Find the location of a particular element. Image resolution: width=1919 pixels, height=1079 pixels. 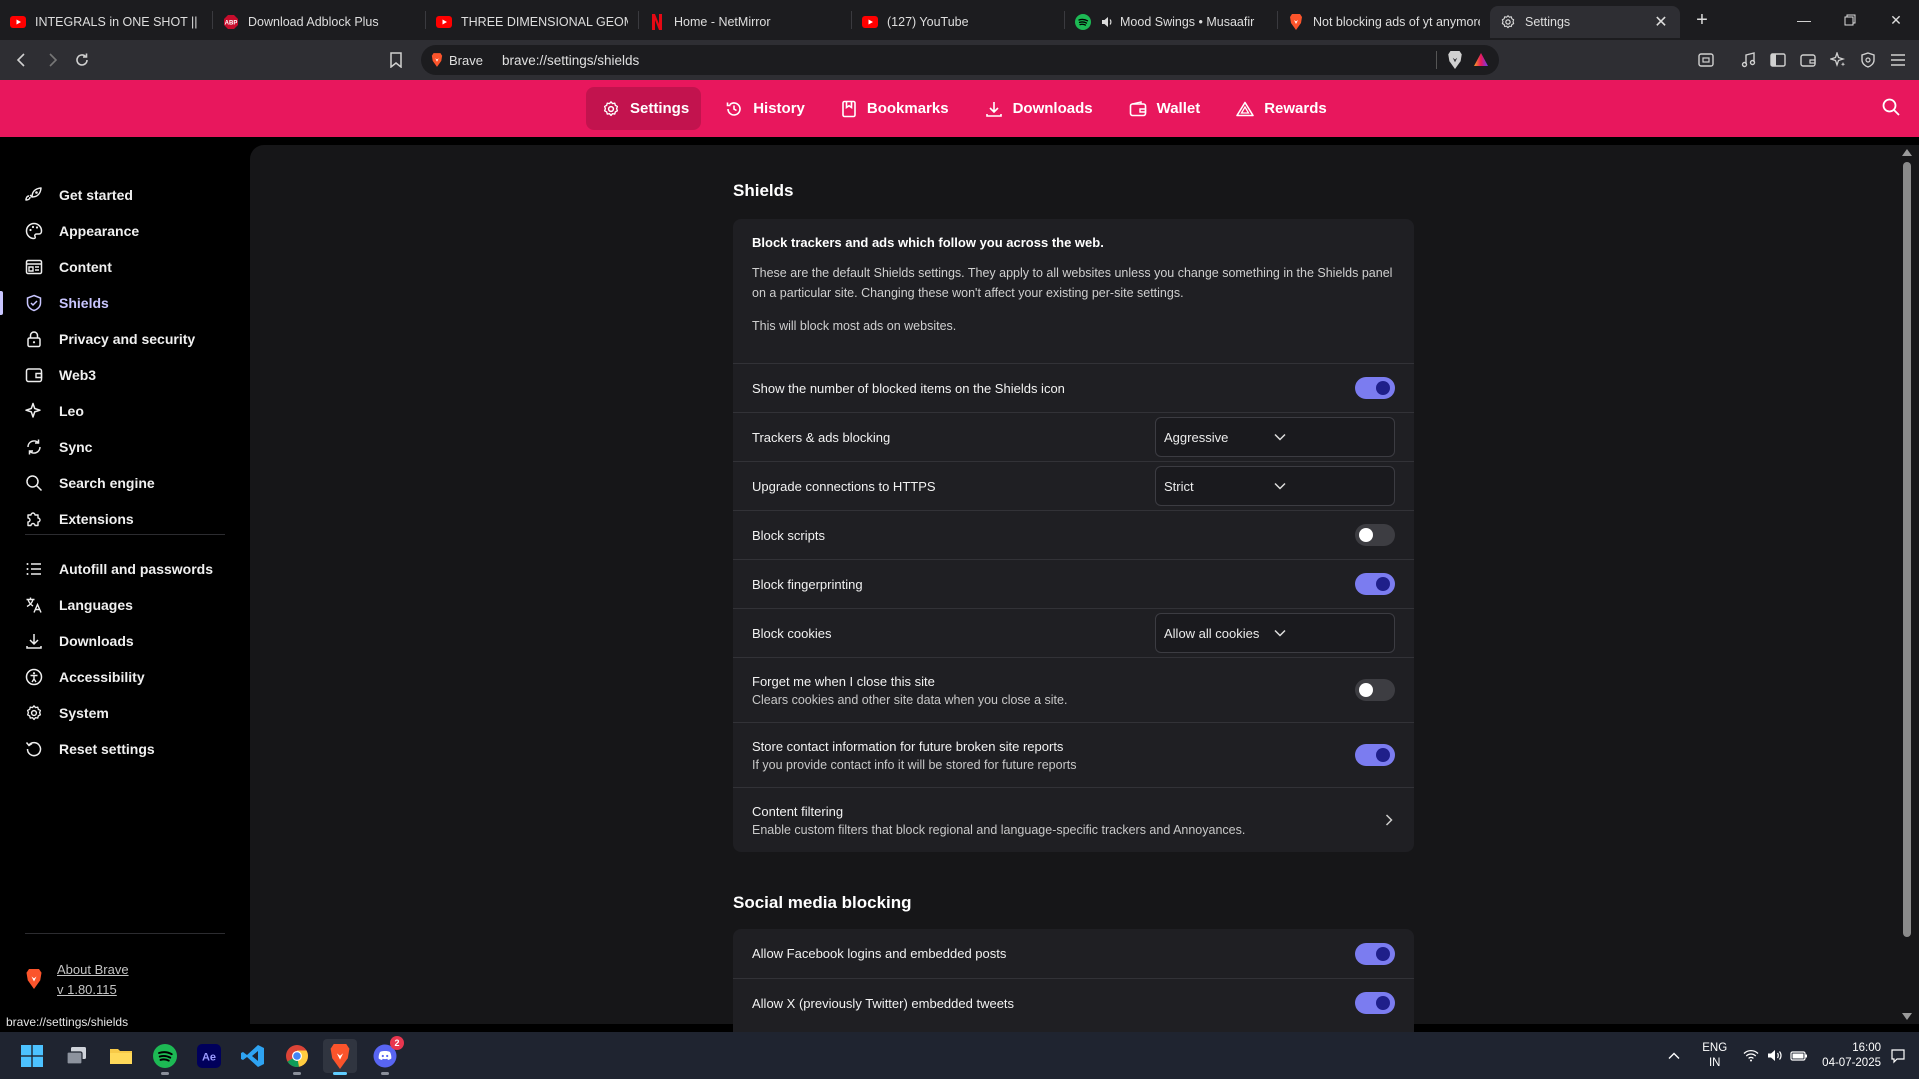

notifications-icon is located at coordinates (1898, 1056).